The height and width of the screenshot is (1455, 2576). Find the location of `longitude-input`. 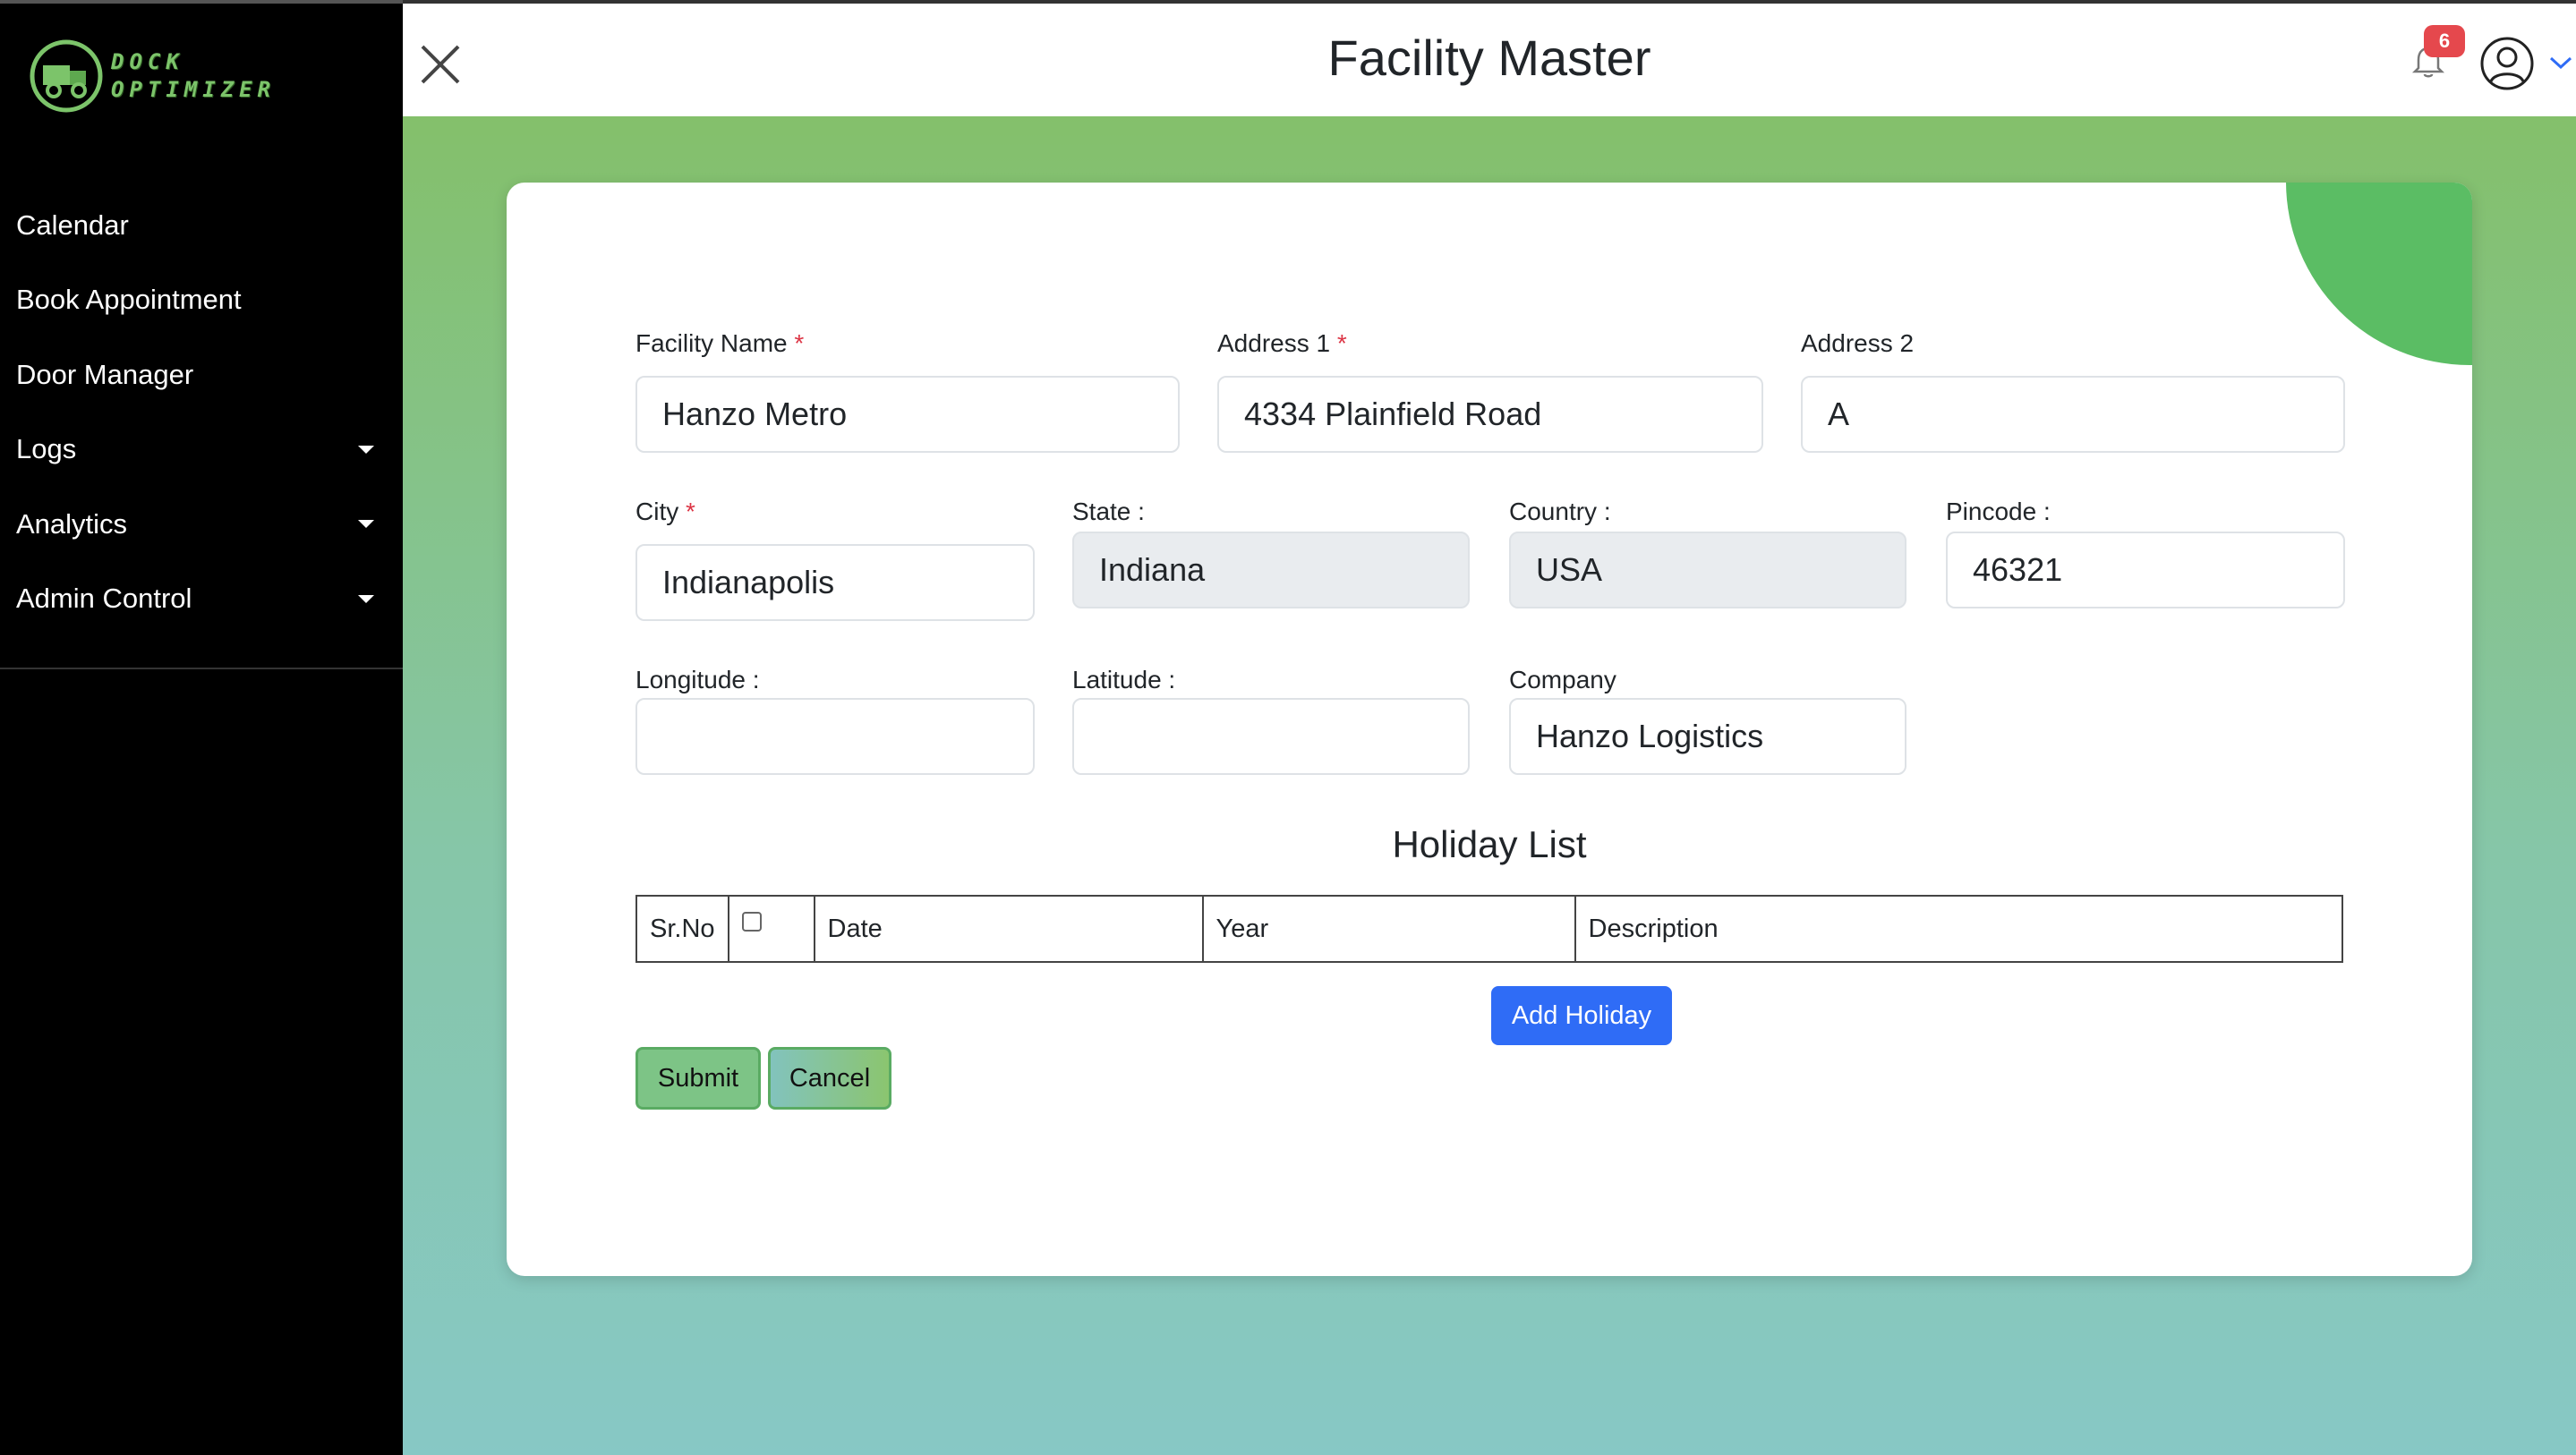

longitude-input is located at coordinates (835, 736).